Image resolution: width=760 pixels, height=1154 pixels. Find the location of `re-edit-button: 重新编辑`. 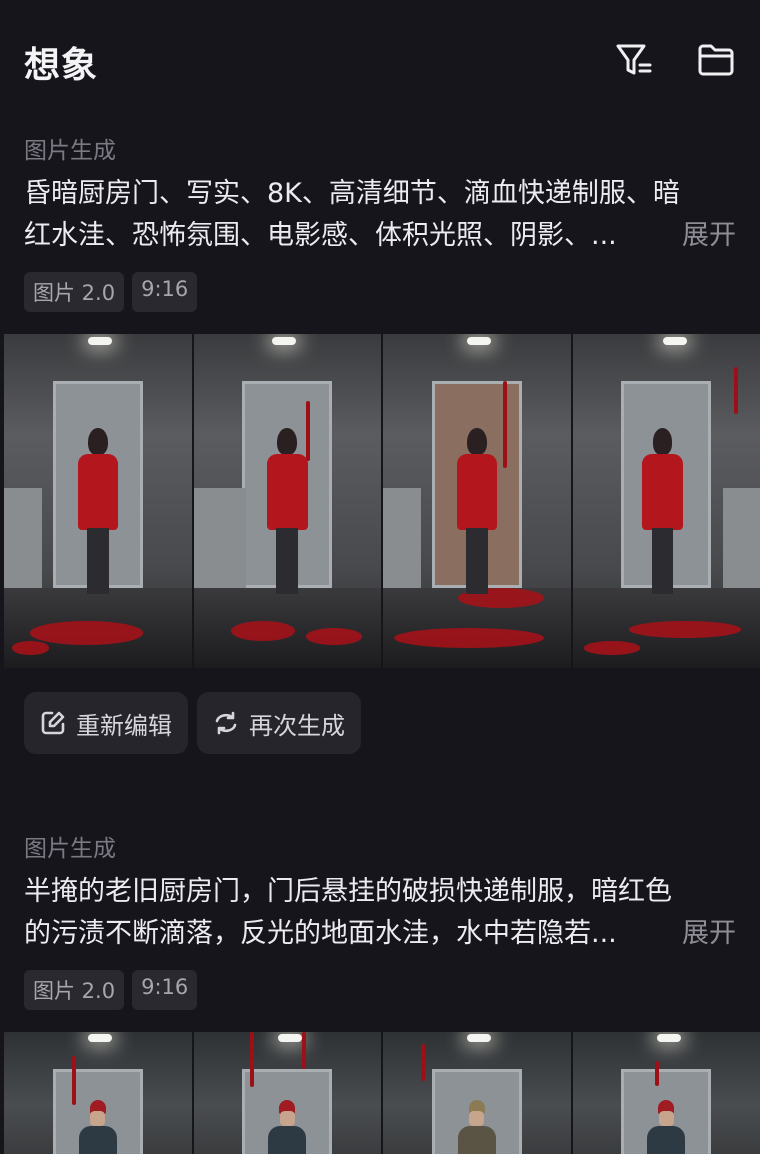

re-edit-button: 重新编辑 is located at coordinates (106, 723).